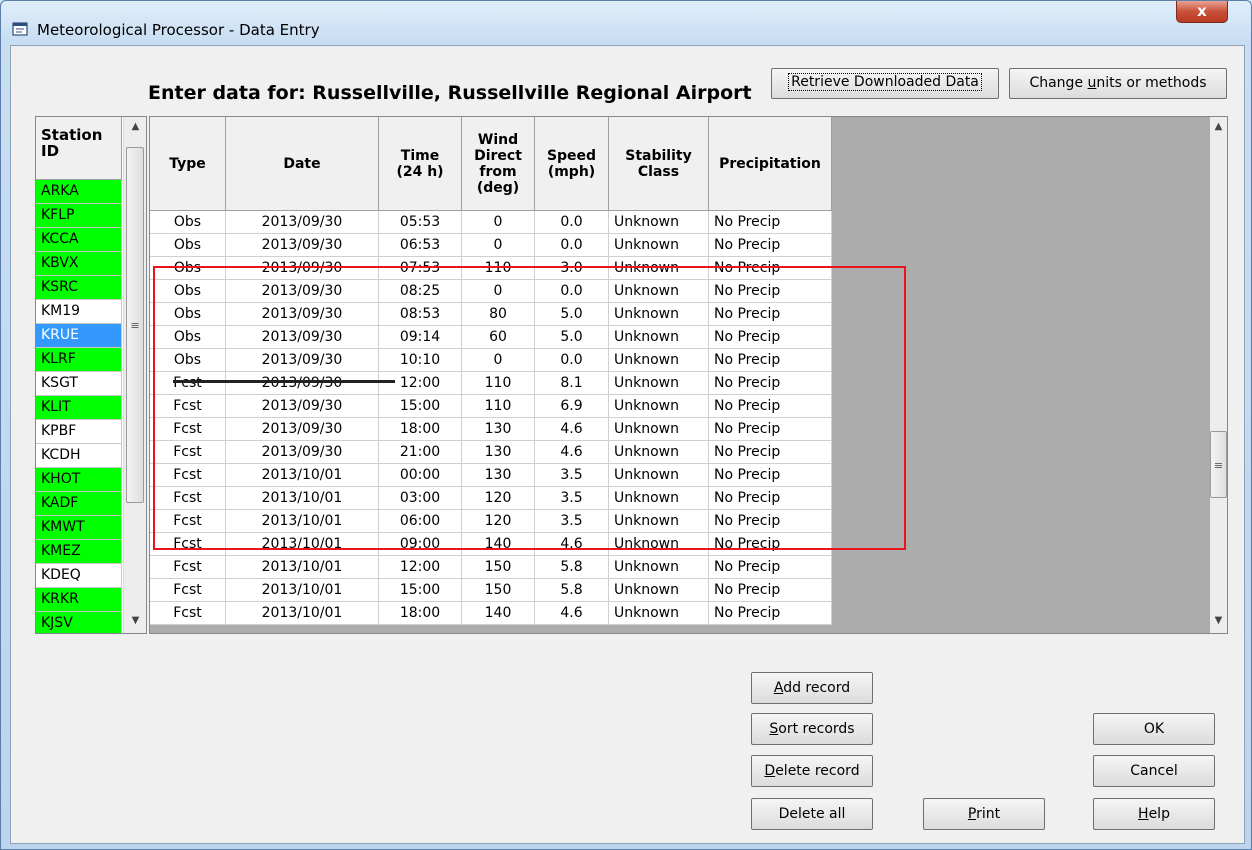 This screenshot has height=850, width=1252. I want to click on grip-icon: ≡, so click(1218, 465).